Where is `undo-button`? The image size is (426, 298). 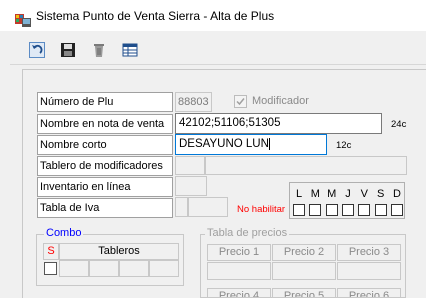 undo-button is located at coordinates (37, 51).